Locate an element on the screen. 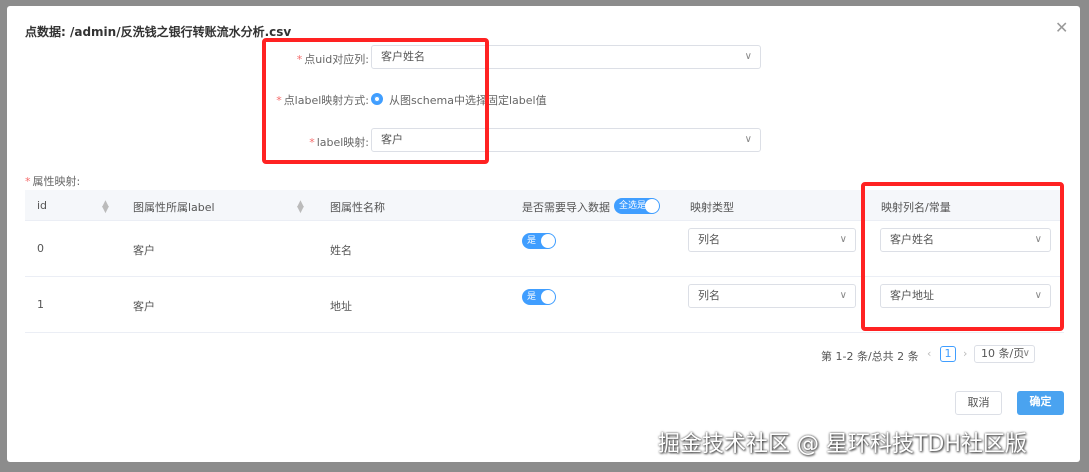 The width and height of the screenshot is (1089, 472). cell-name: 姓名 is located at coordinates (341, 250).